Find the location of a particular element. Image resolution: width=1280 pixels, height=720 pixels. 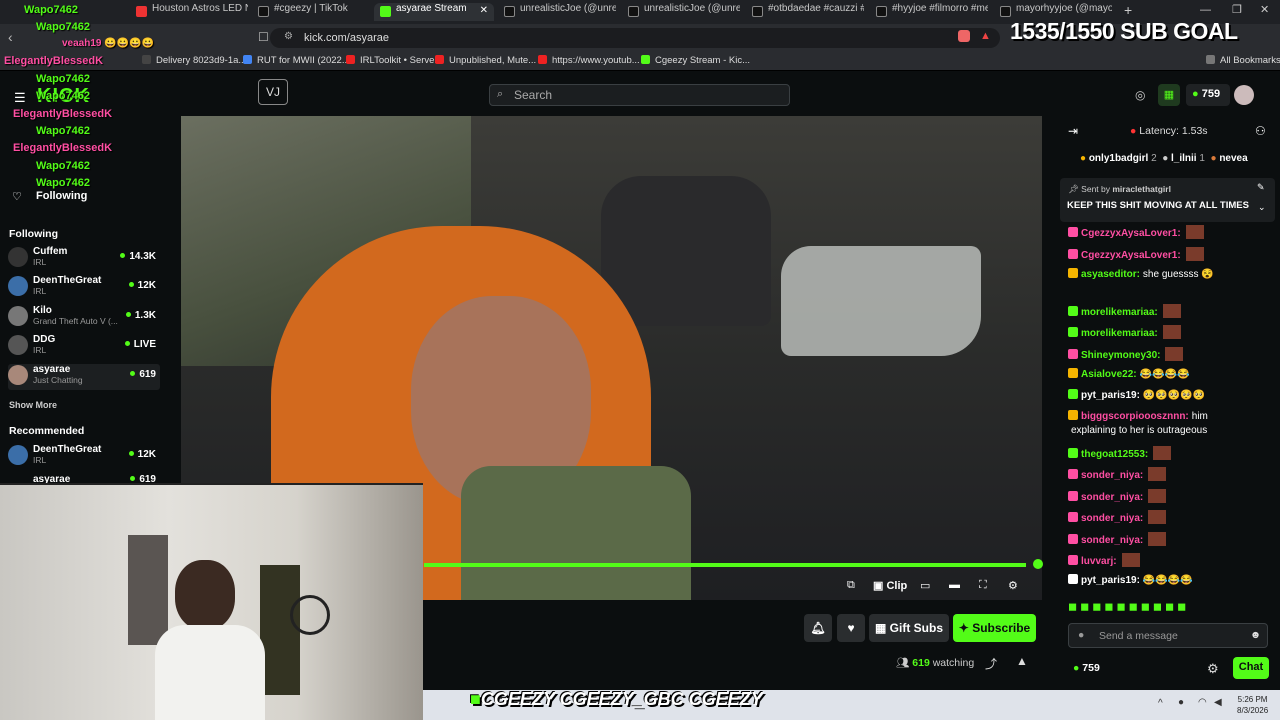

chat-message-input: ● Send a message ☻ is located at coordinates (1168, 635).